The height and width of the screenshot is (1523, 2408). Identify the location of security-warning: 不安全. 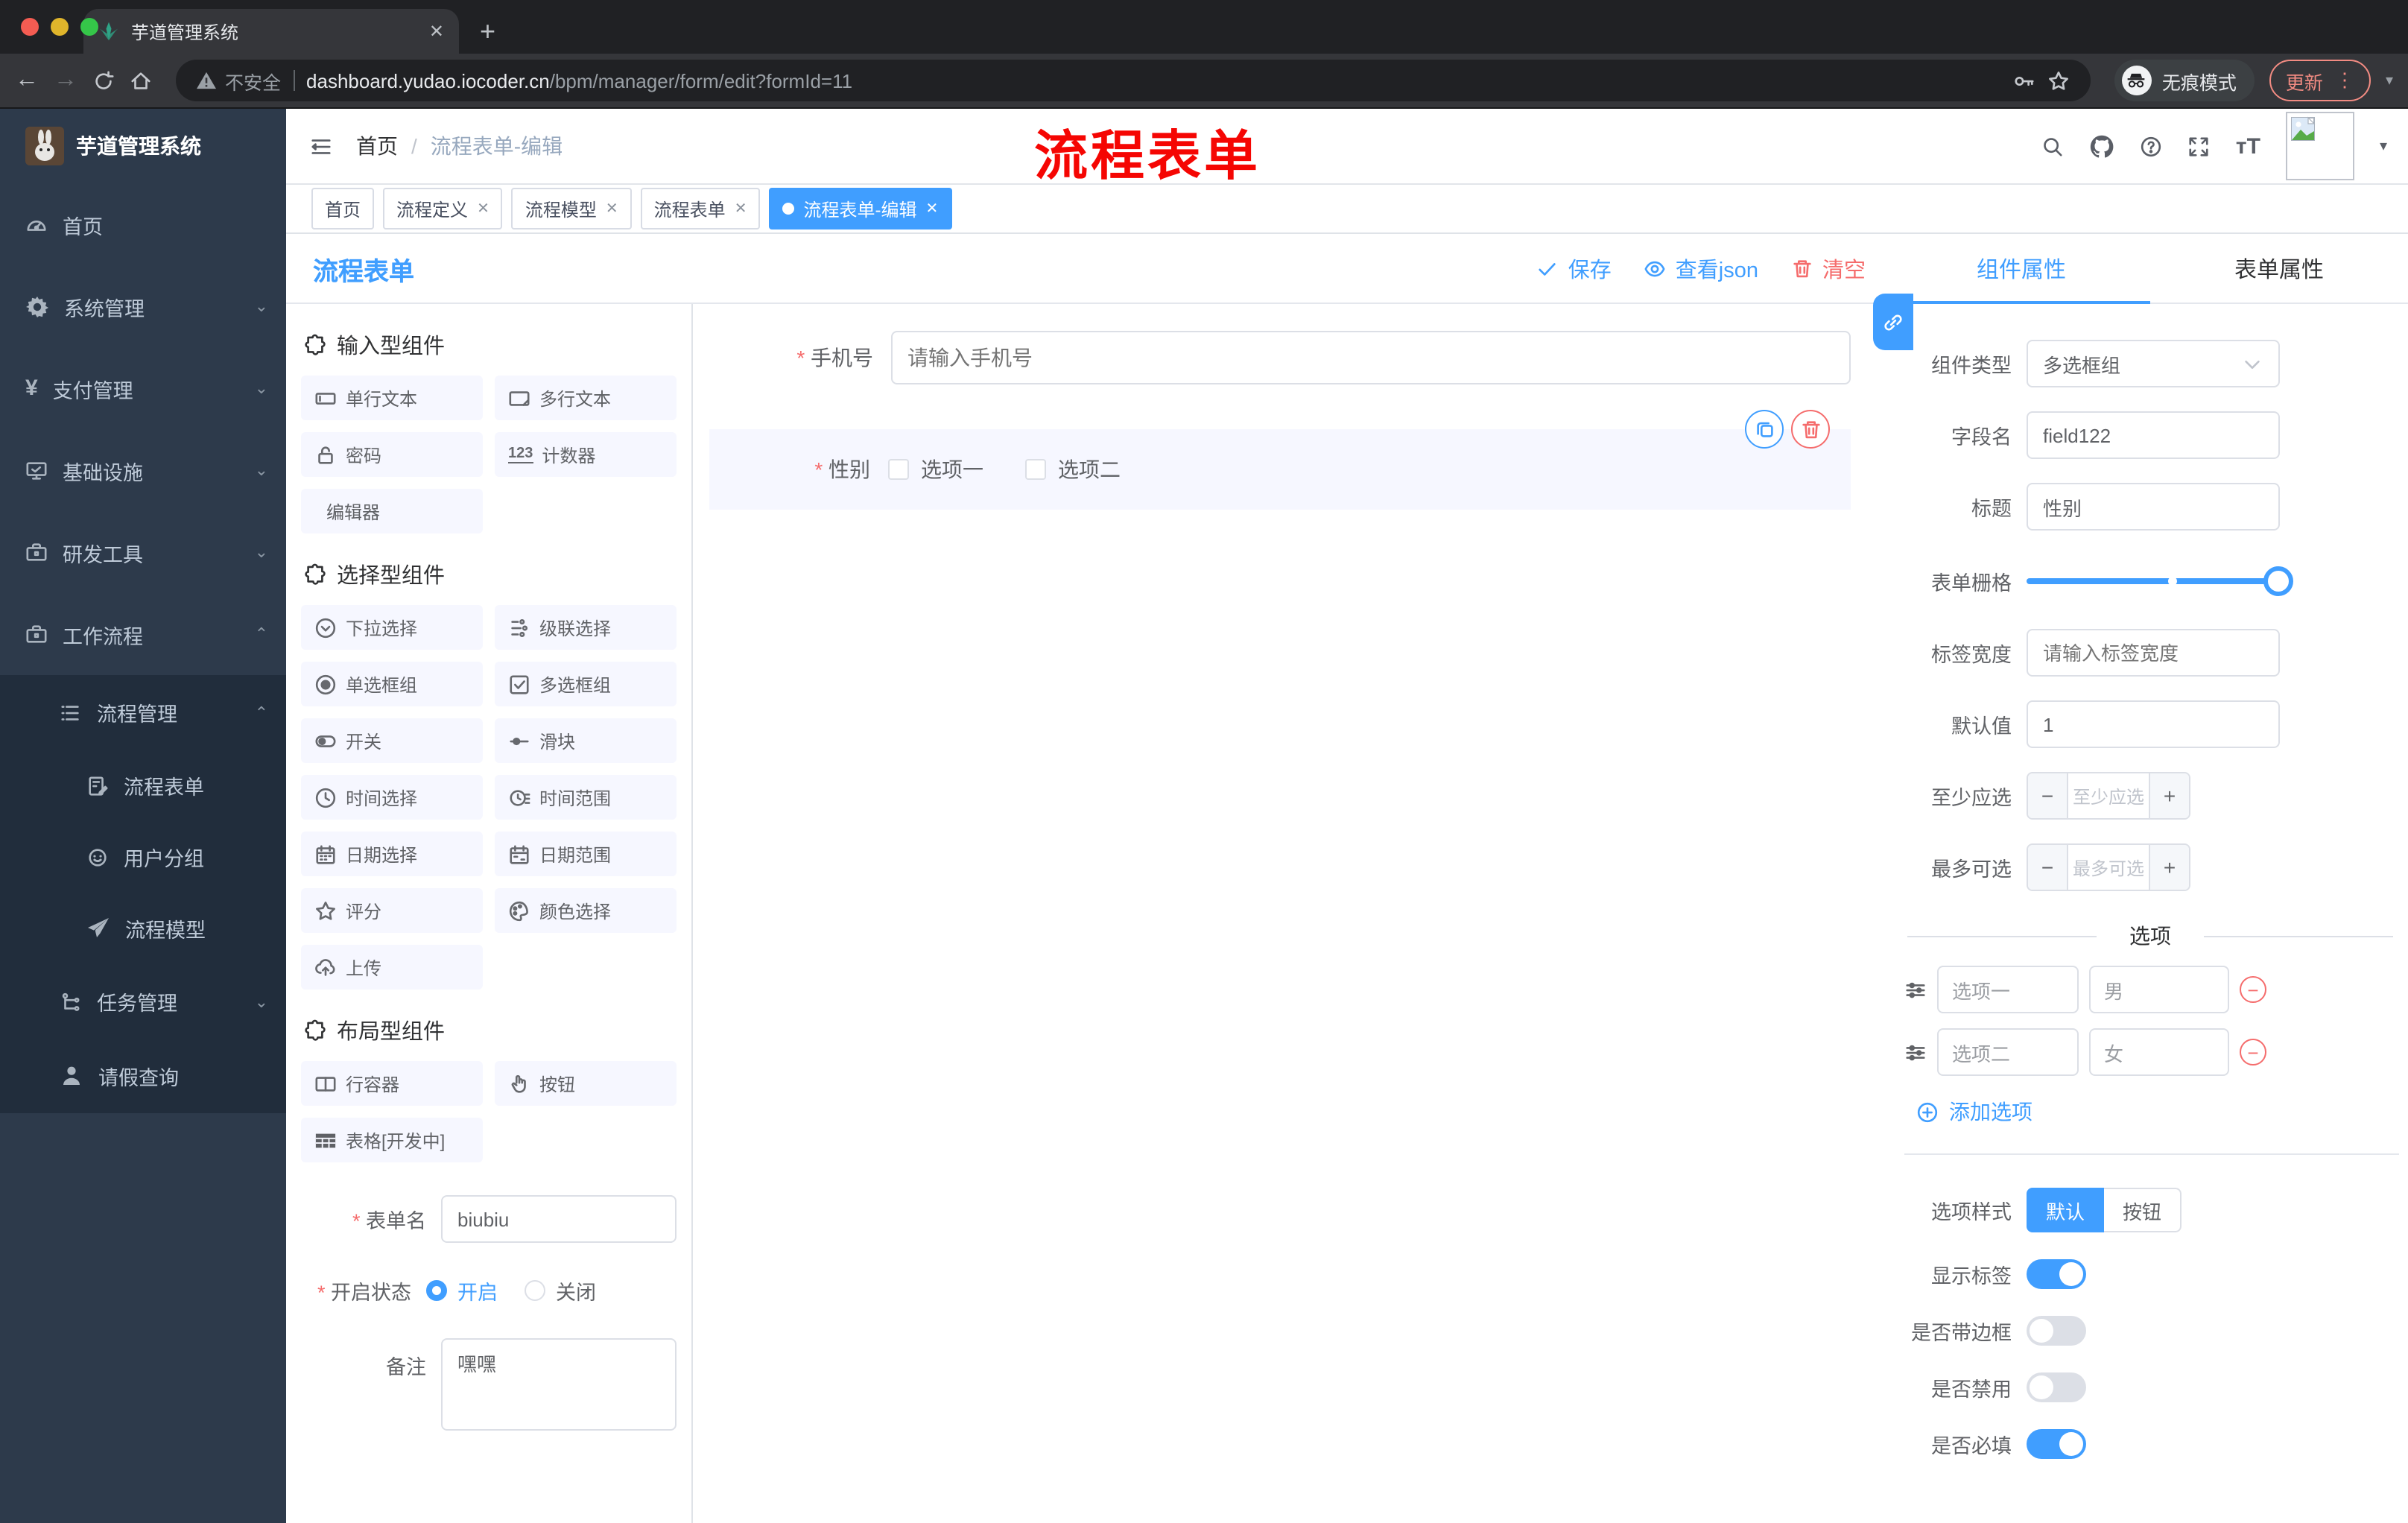
(239, 80).